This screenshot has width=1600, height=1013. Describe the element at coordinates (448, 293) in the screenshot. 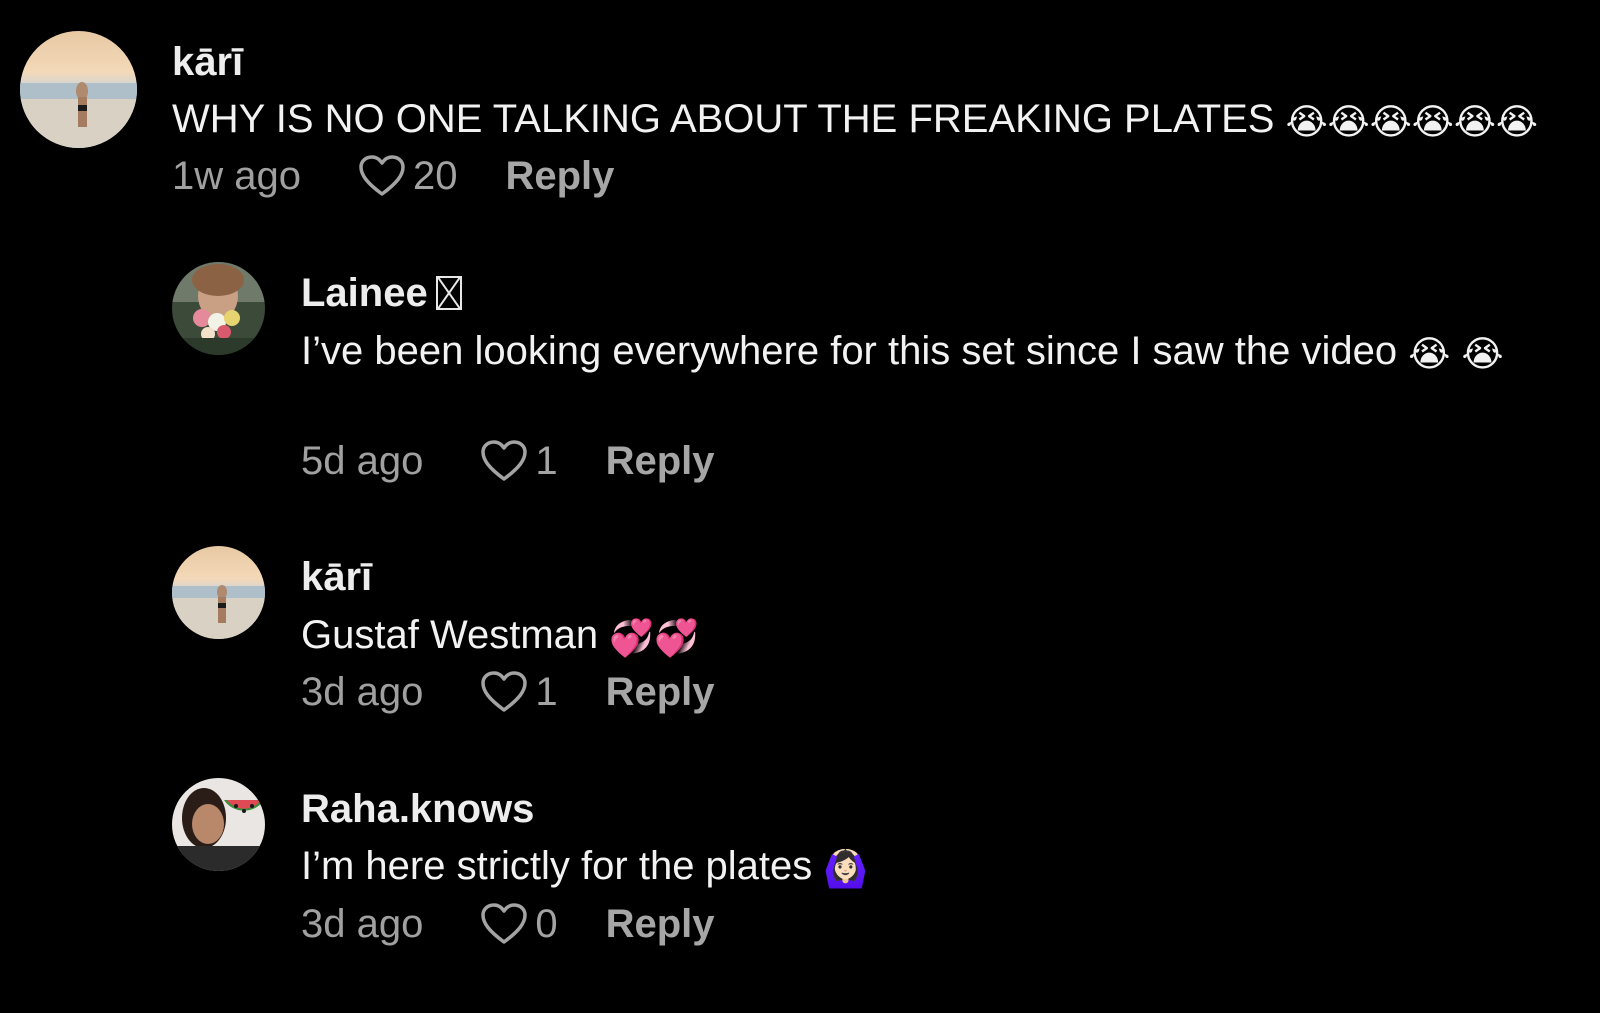

I see `missing-glyph-icon` at that location.